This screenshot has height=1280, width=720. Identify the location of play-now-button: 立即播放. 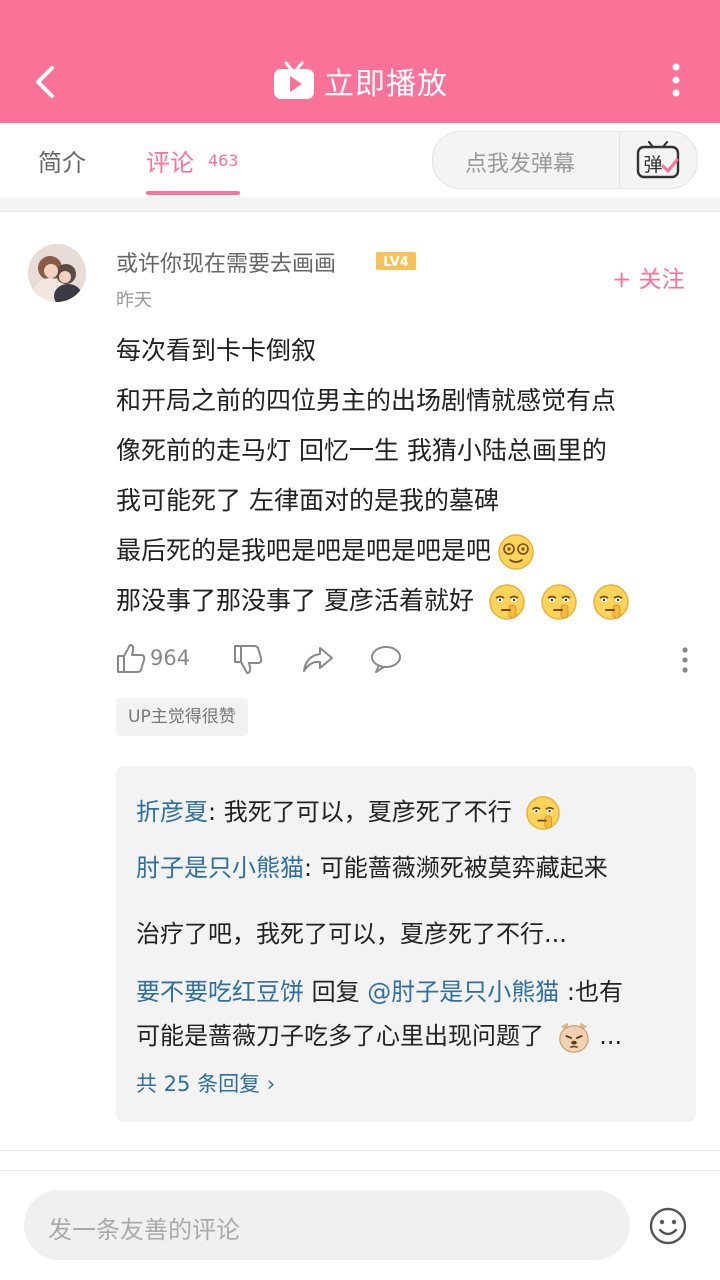
(360, 81).